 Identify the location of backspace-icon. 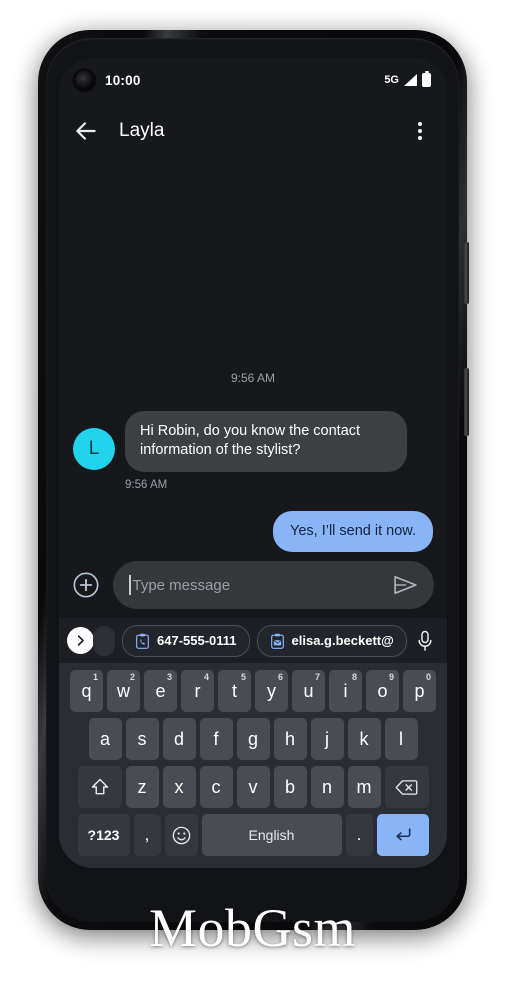
(406, 787).